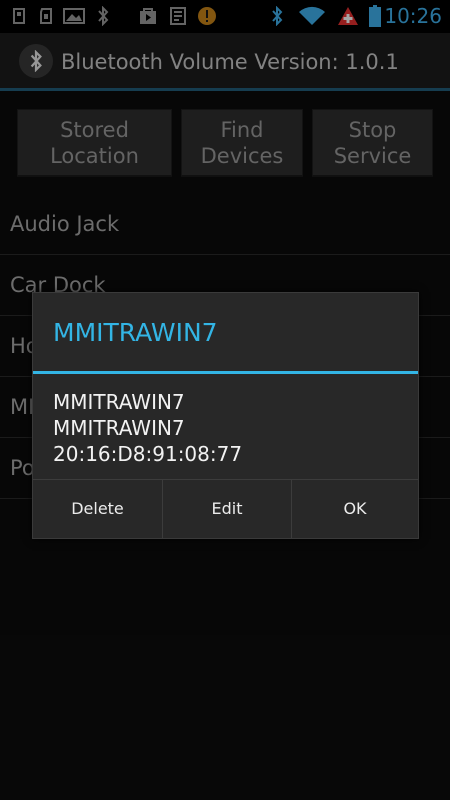 The image size is (450, 800). Describe the element at coordinates (119, 428) in the screenshot. I see `device-alias-line: MMITRAWIN7` at that location.